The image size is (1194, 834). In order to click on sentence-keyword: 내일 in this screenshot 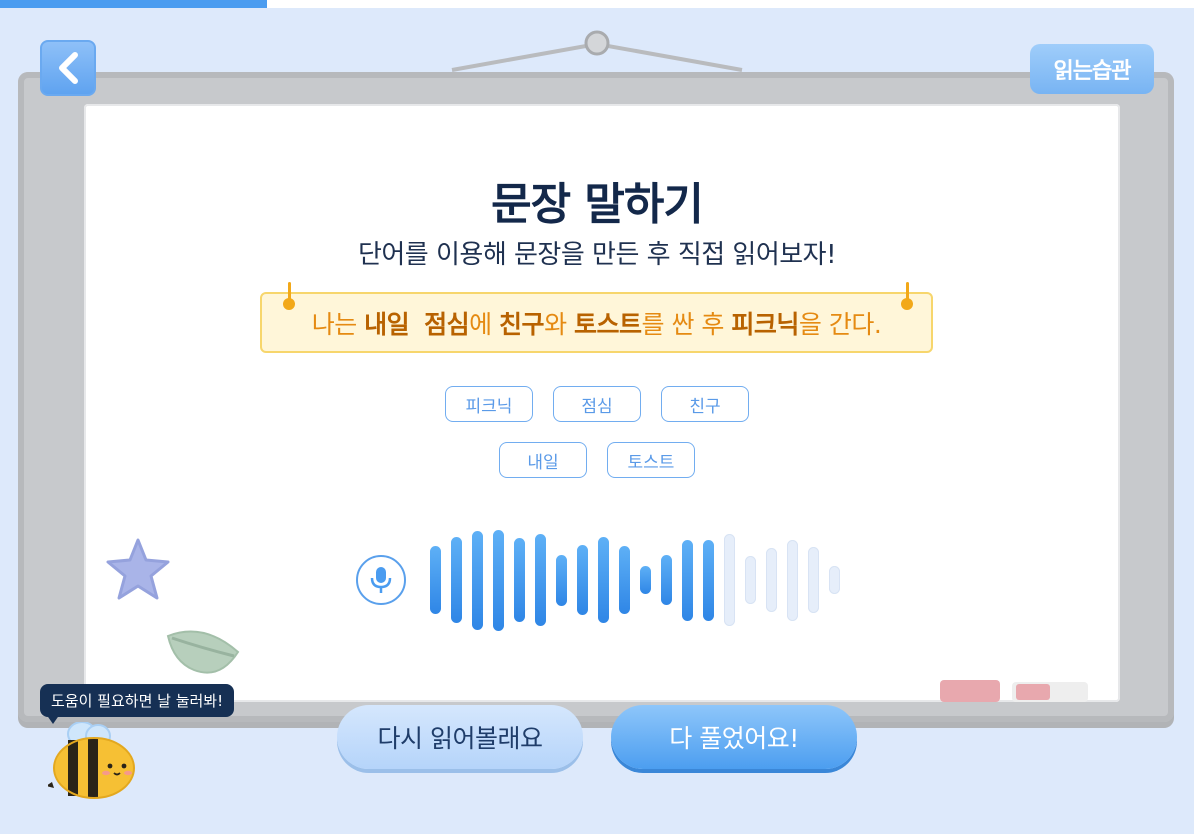, I will do `click(387, 324)`.